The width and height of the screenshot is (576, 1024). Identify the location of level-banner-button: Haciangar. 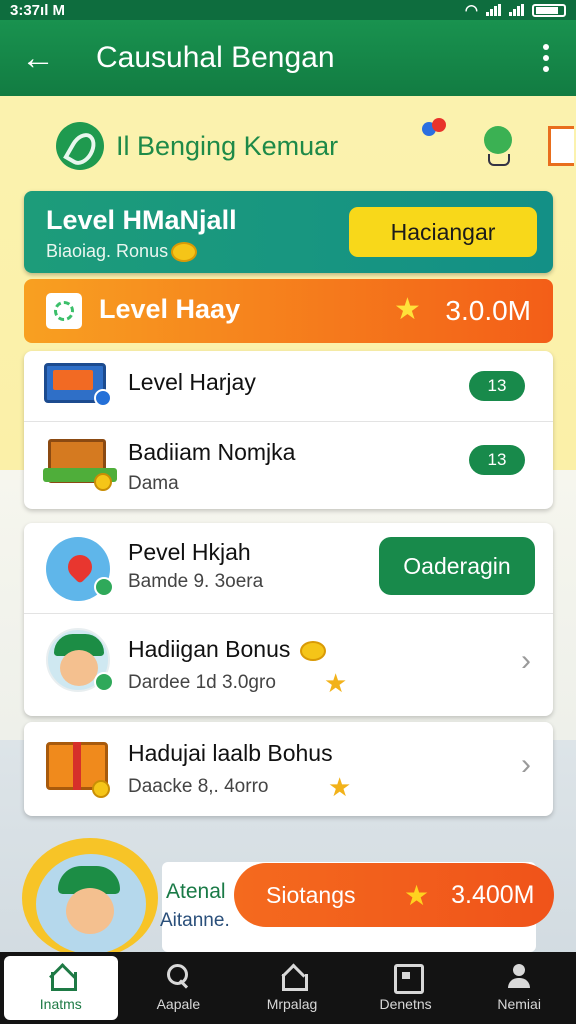
(443, 232).